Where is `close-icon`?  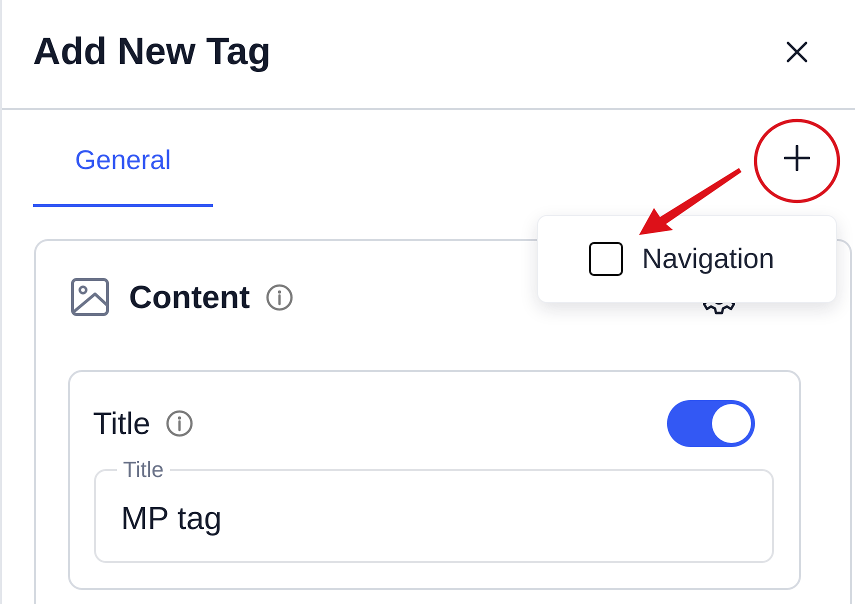
close-icon is located at coordinates (797, 52).